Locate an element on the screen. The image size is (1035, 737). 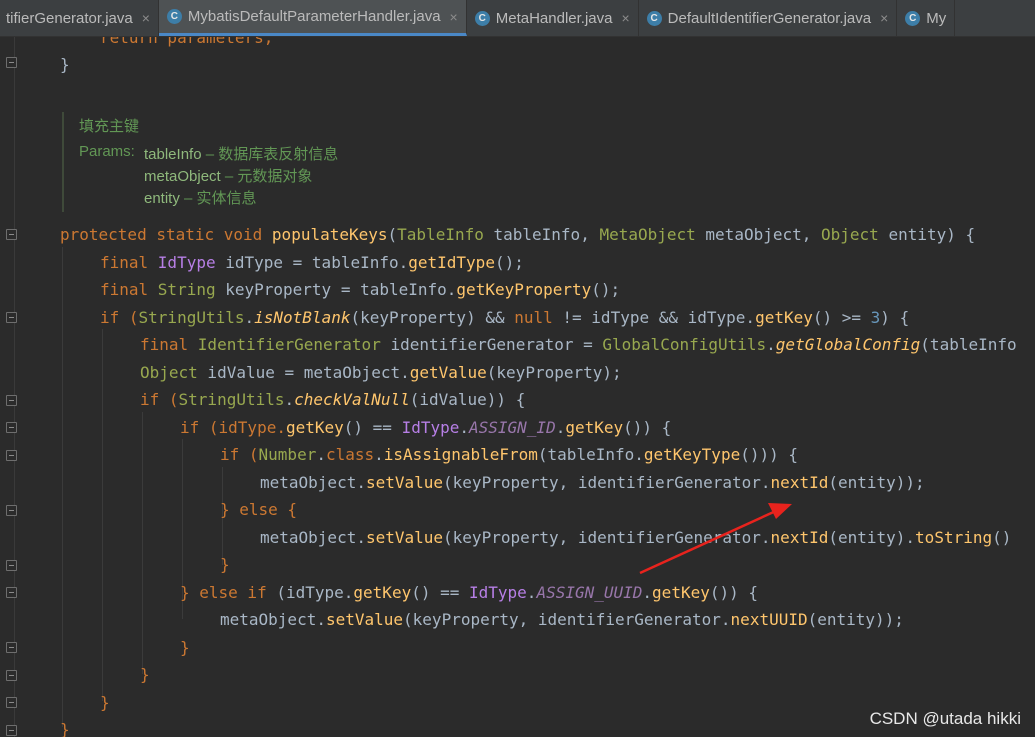
watermark: CSDN @utada hikki is located at coordinates (945, 718).